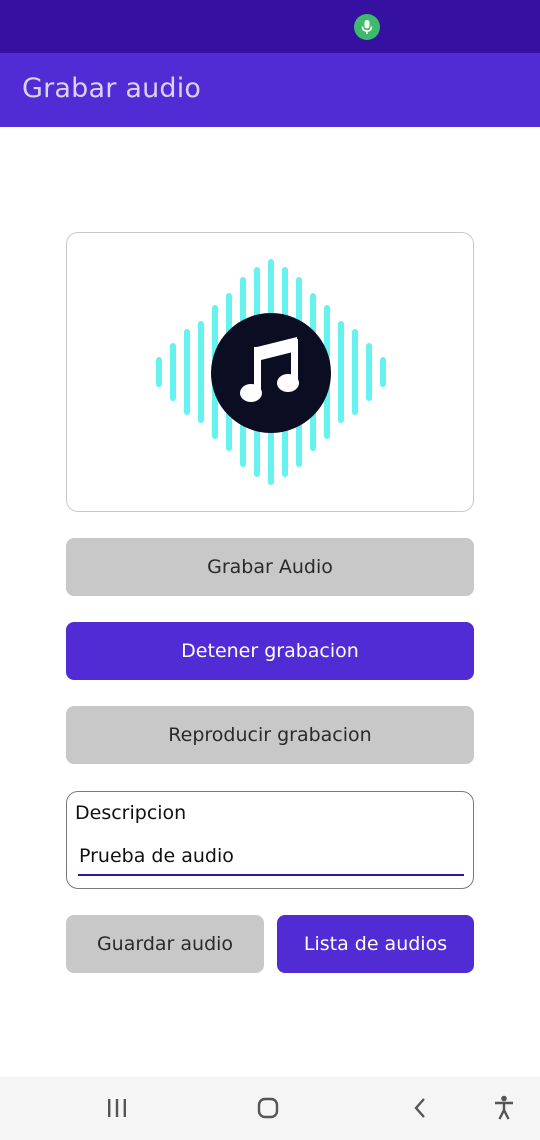  What do you see at coordinates (271, 859) in the screenshot?
I see `description-input` at bounding box center [271, 859].